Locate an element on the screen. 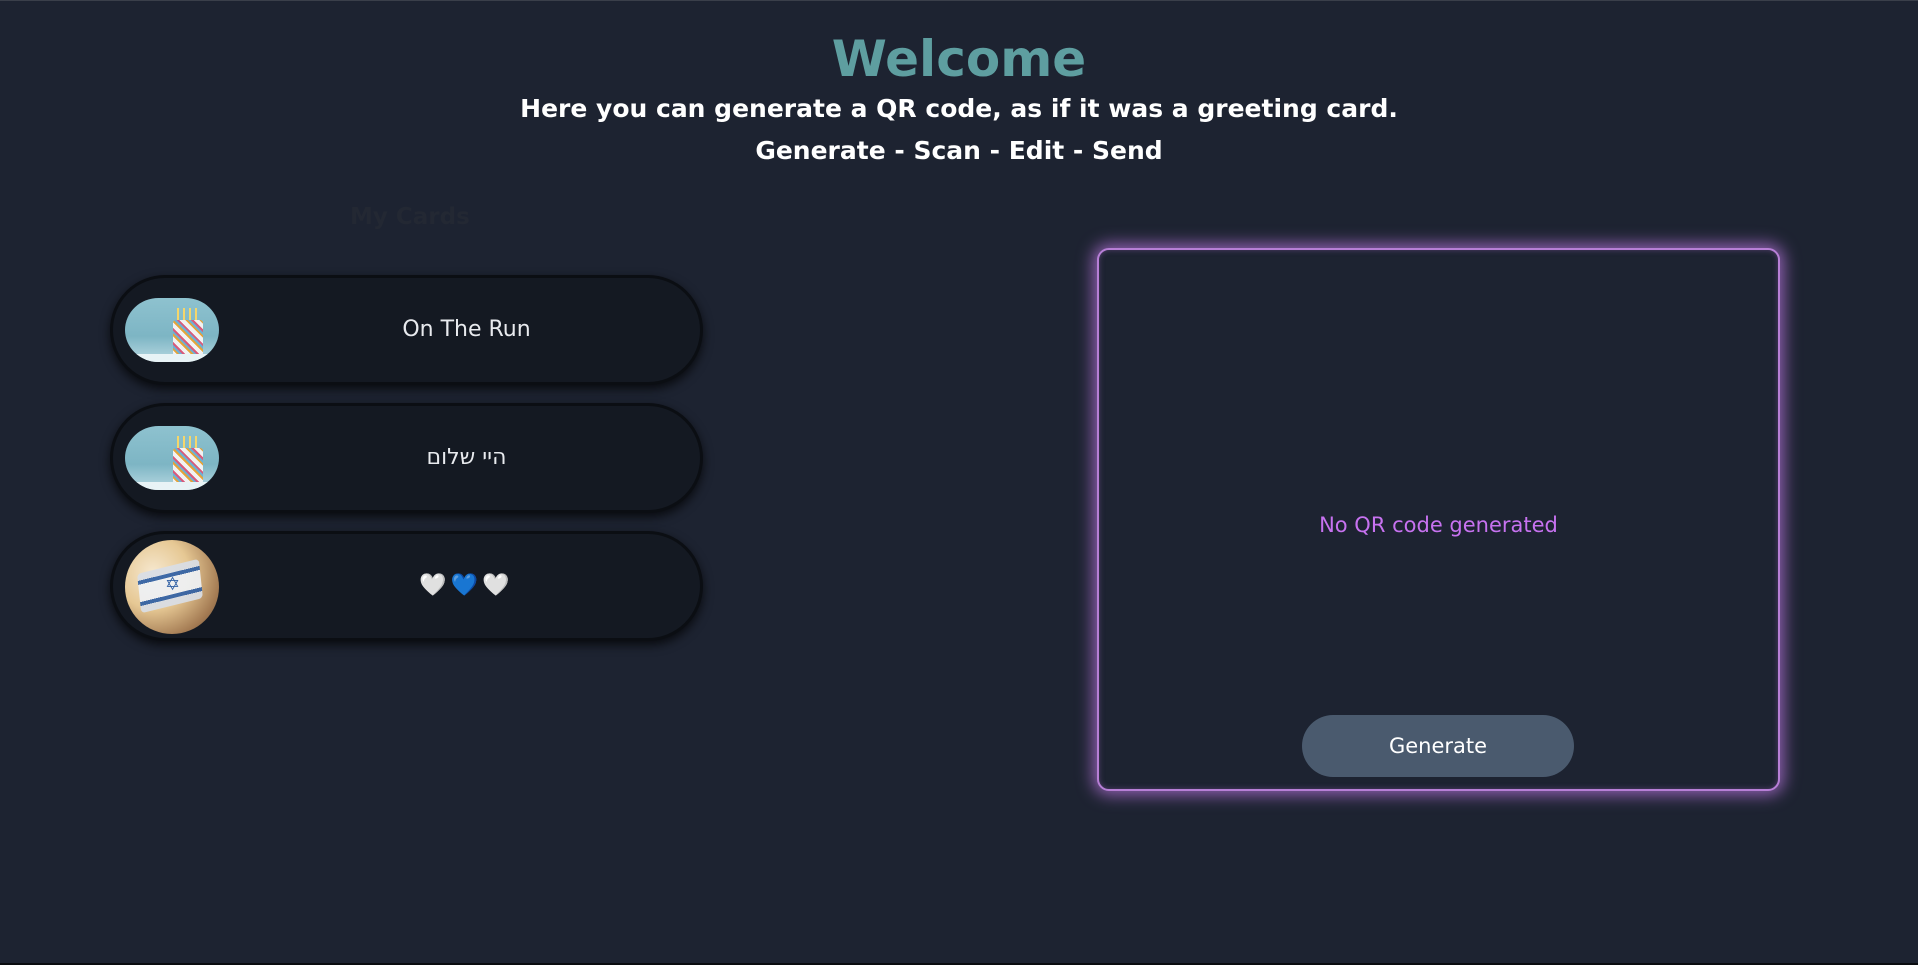  card-list: On The Run היי שלום ✡ 🤍💙🤍 is located at coordinates (406, 467).